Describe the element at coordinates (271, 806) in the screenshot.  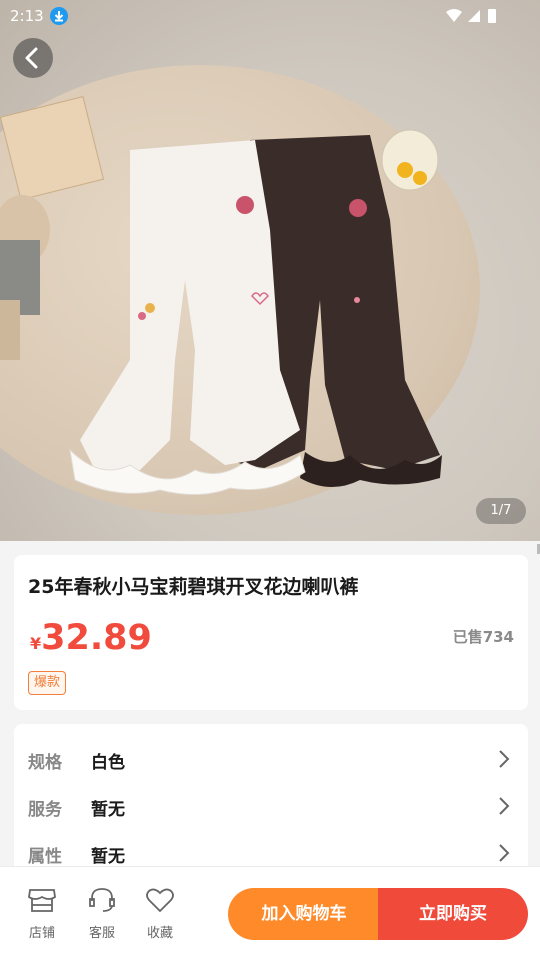
I see `spec-row-service: 服务 暂无` at that location.